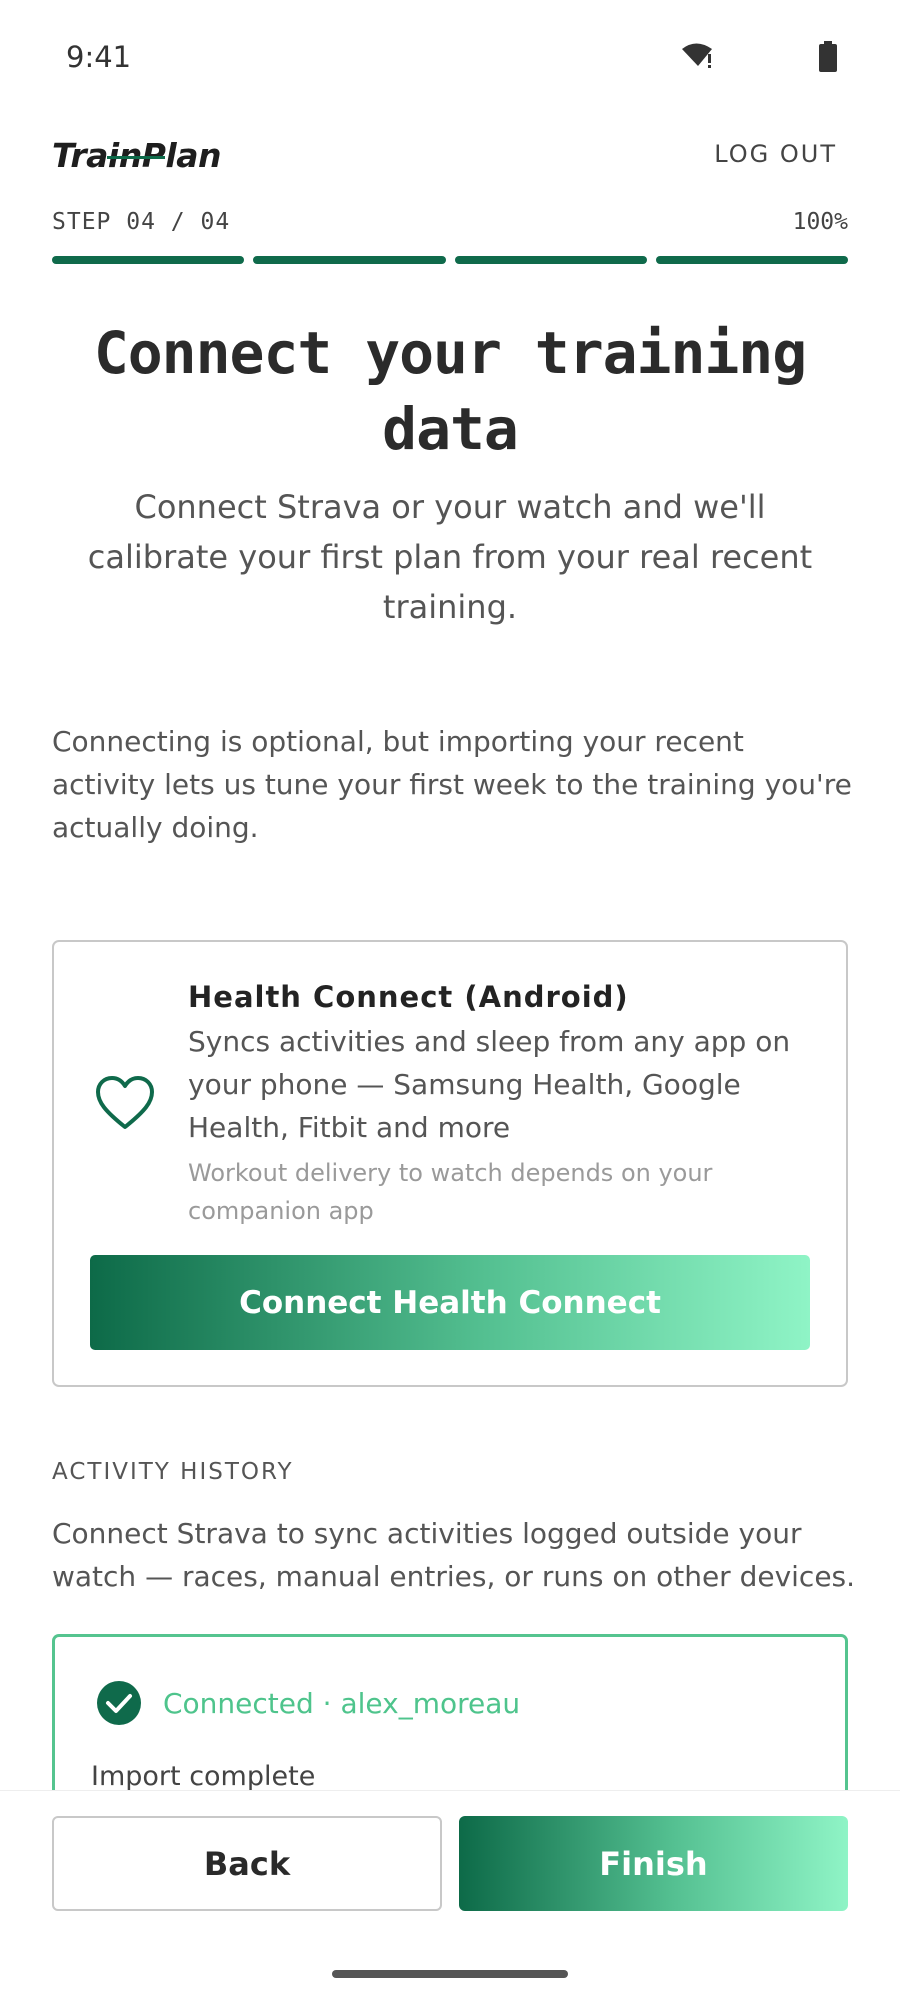  What do you see at coordinates (653, 1863) in the screenshot?
I see `finish-button: Finish` at bounding box center [653, 1863].